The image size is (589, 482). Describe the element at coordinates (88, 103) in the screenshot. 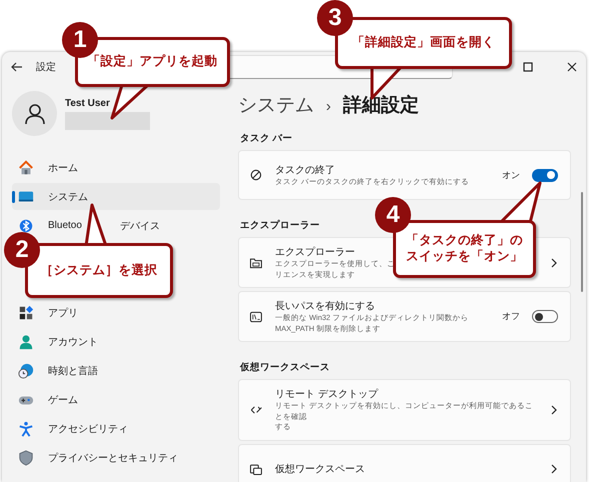

I see `user-name: Test User` at that location.